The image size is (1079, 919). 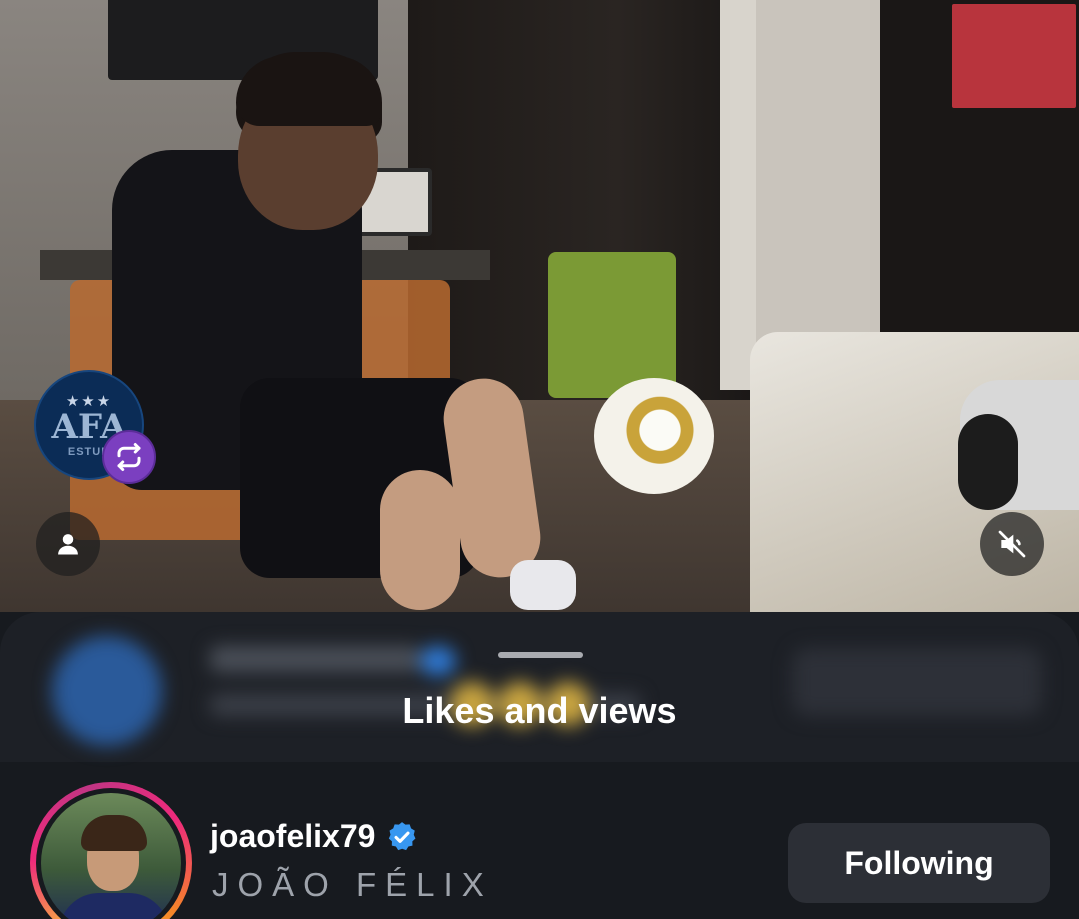 What do you see at coordinates (129, 457) in the screenshot?
I see `repost-icon` at bounding box center [129, 457].